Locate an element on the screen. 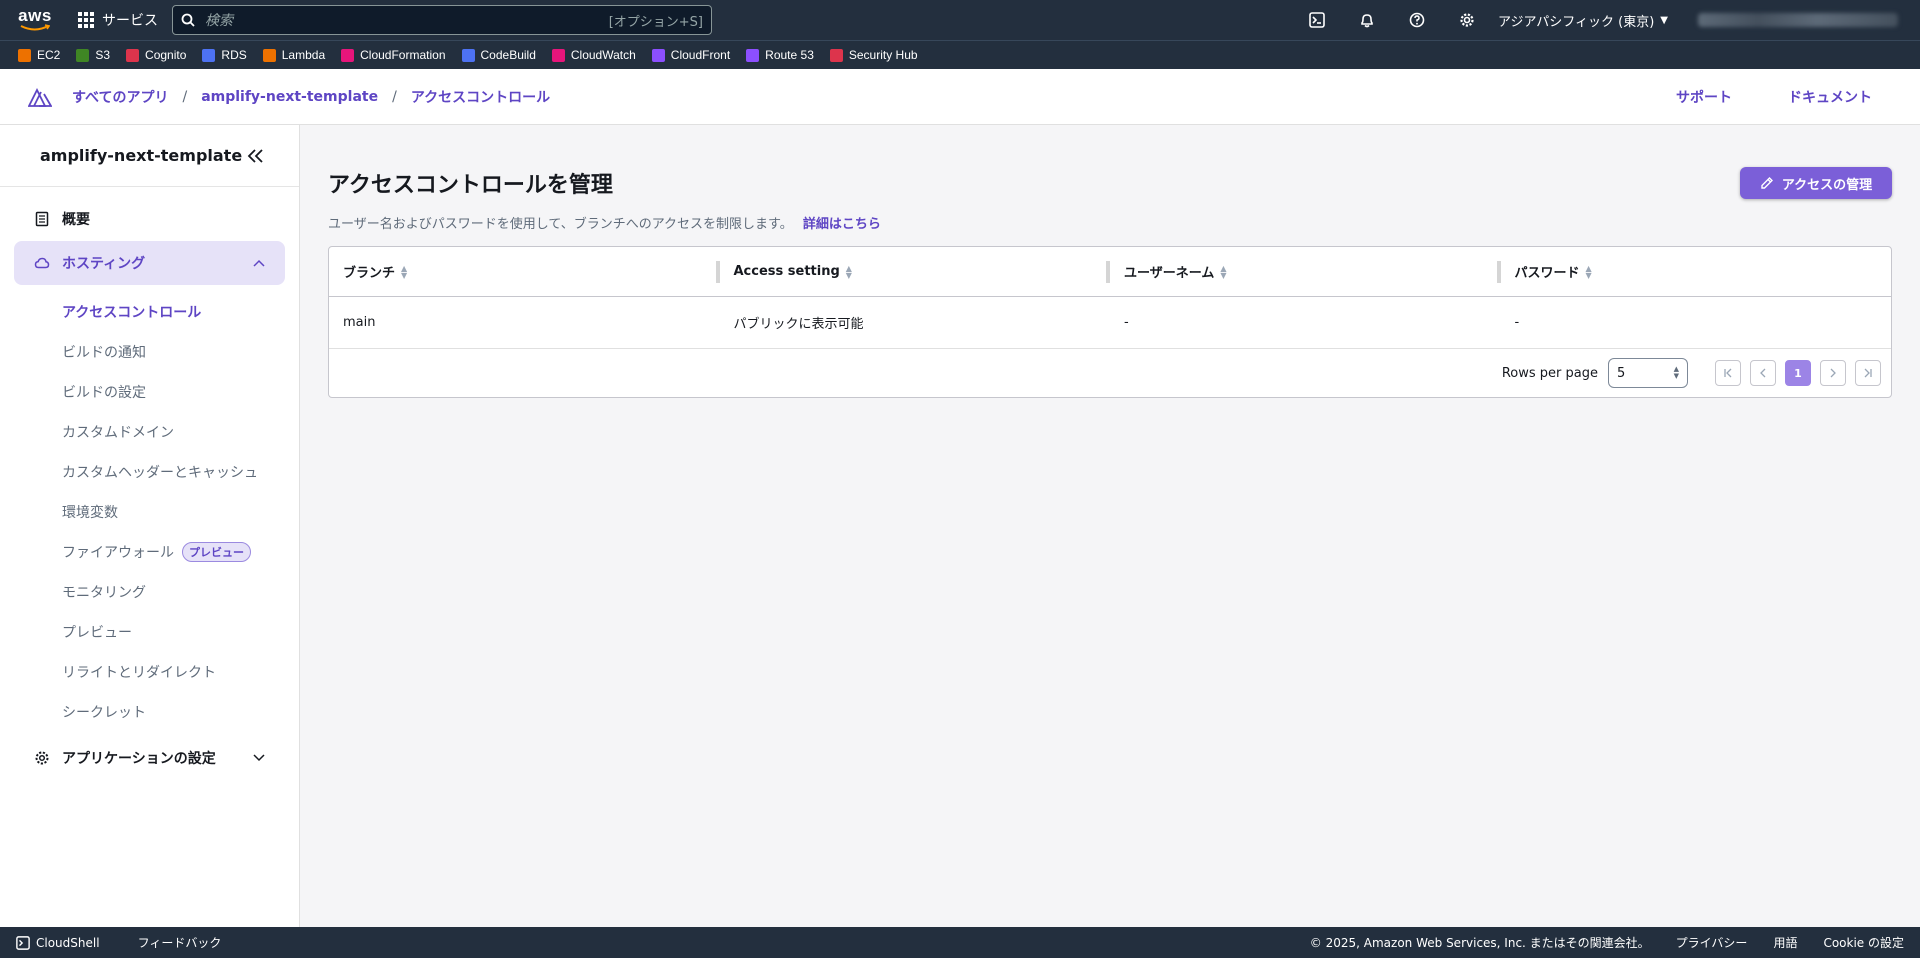 The width and height of the screenshot is (1920, 958). search-input: 検索 [オプション+S] is located at coordinates (442, 20).